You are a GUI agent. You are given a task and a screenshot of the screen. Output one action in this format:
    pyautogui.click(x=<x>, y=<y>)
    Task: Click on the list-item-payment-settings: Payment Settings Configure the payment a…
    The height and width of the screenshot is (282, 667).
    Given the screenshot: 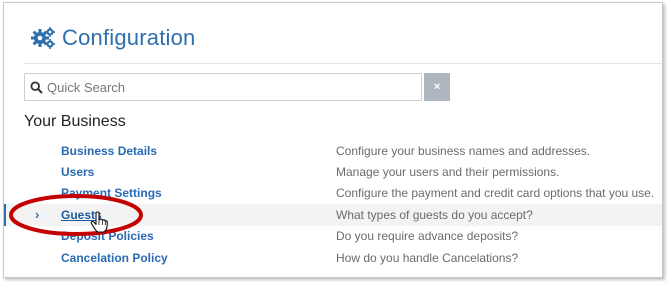 What is the action you would take?
    pyautogui.click(x=333, y=193)
    